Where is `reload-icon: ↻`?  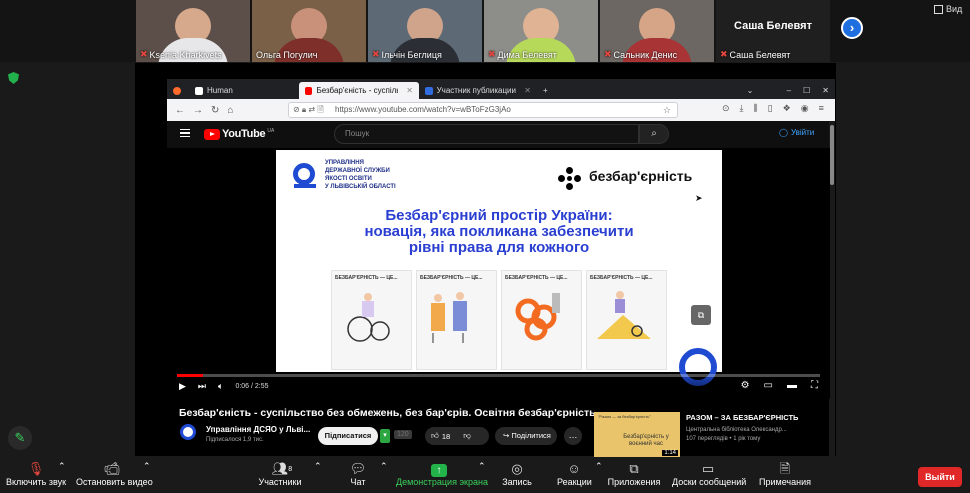 reload-icon: ↻ is located at coordinates (215, 110).